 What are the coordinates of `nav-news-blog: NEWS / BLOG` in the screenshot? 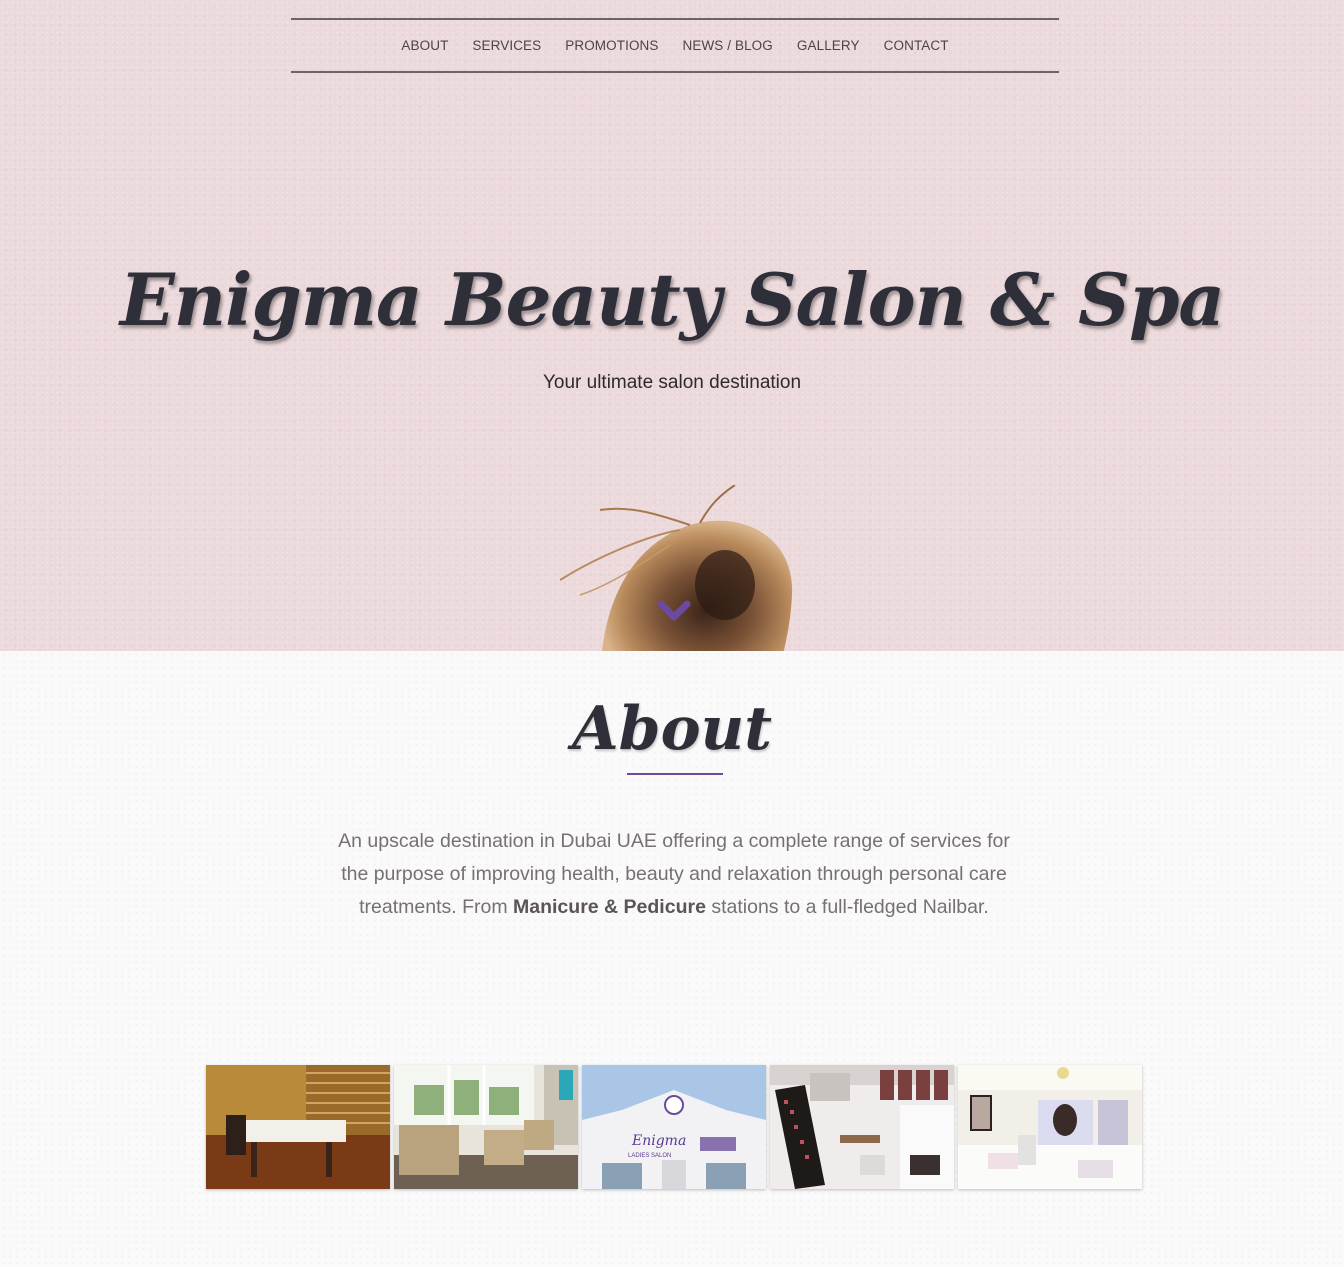 It's located at (728, 45).